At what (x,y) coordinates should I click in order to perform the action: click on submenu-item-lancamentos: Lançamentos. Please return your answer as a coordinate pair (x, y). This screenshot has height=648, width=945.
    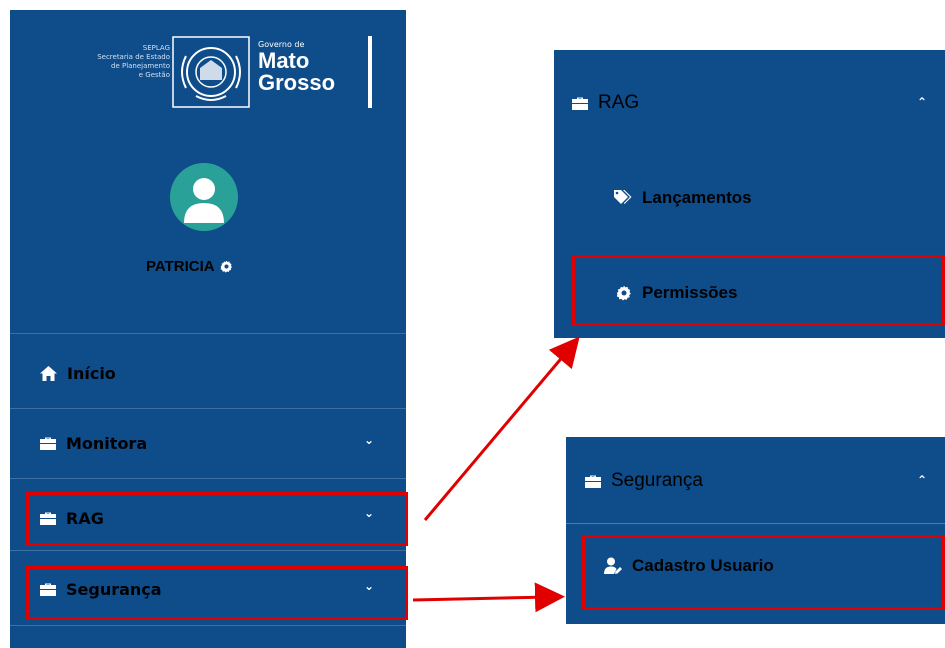
    Looking at the image, I should click on (683, 198).